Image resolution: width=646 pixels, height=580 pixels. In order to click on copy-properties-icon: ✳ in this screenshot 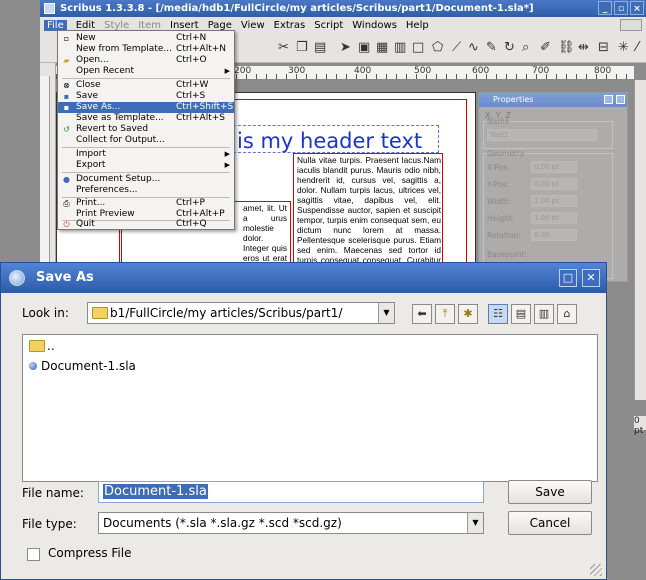, I will do `click(623, 48)`.